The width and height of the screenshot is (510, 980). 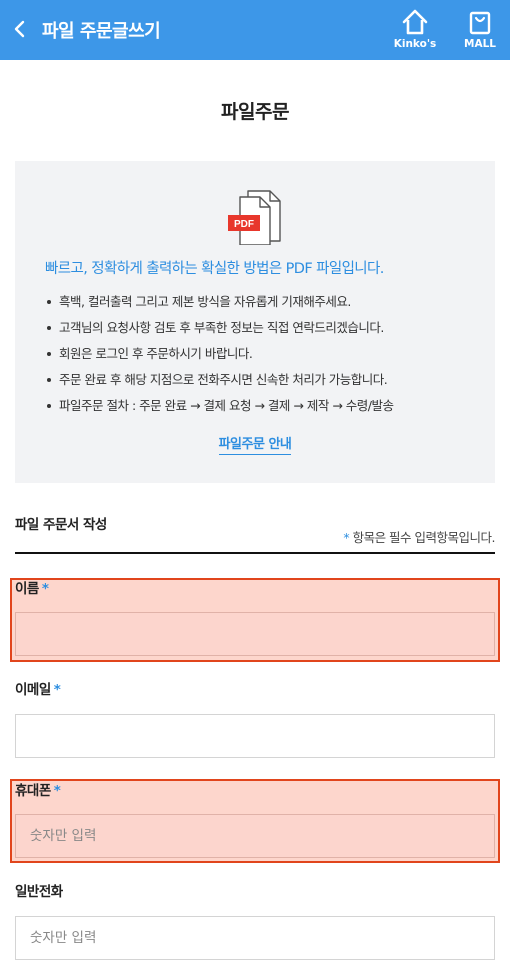 I want to click on phone-label-text: 일반전화, so click(x=39, y=892).